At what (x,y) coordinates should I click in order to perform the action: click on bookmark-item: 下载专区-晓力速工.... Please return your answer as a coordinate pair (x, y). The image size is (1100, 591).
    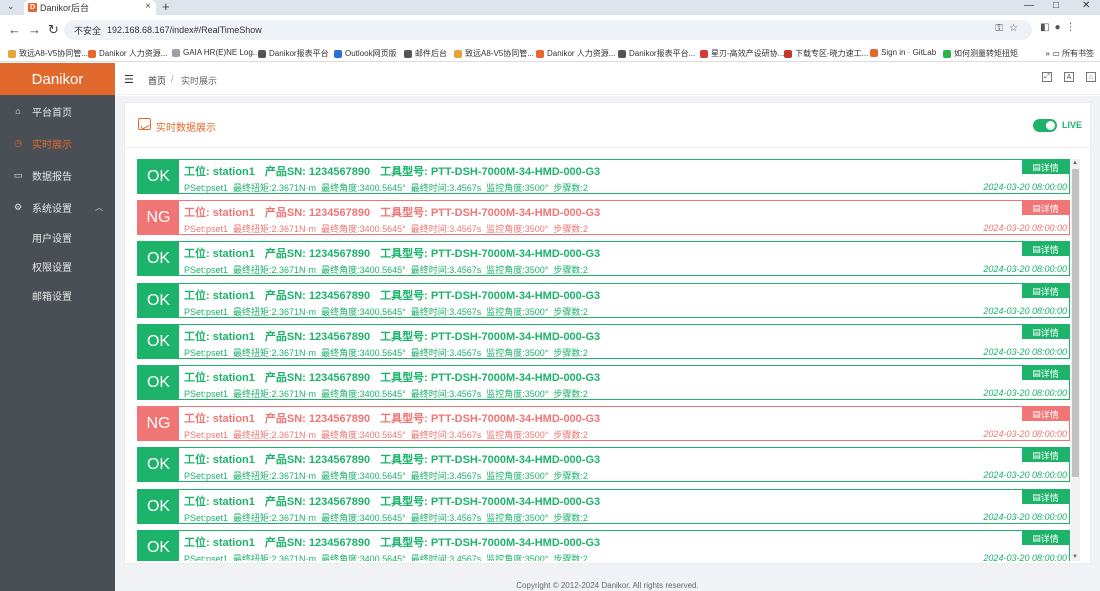
    Looking at the image, I should click on (826, 53).